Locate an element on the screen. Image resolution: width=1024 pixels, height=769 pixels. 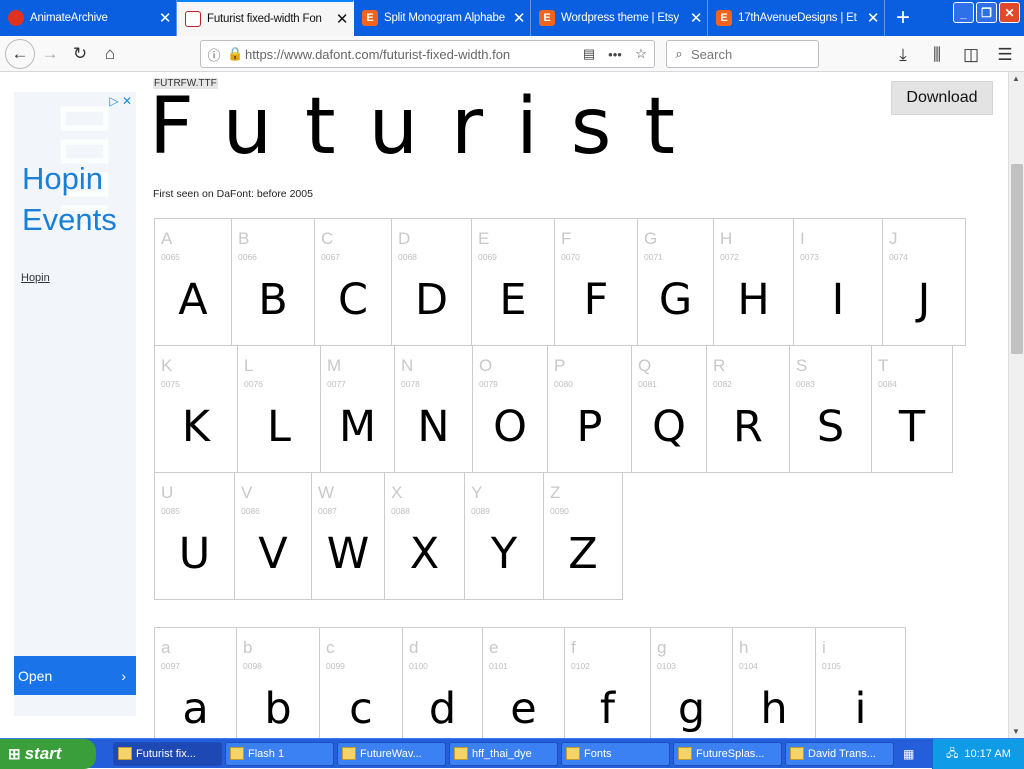
forward-button: → is located at coordinates (50, 54).